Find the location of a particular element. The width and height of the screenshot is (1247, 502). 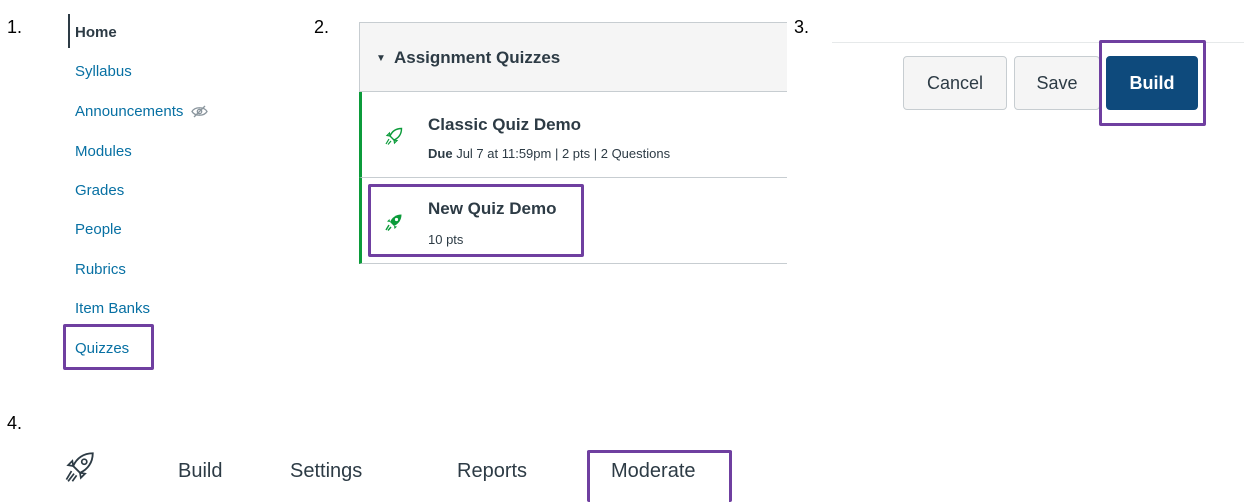

save-button: Save is located at coordinates (1057, 83).